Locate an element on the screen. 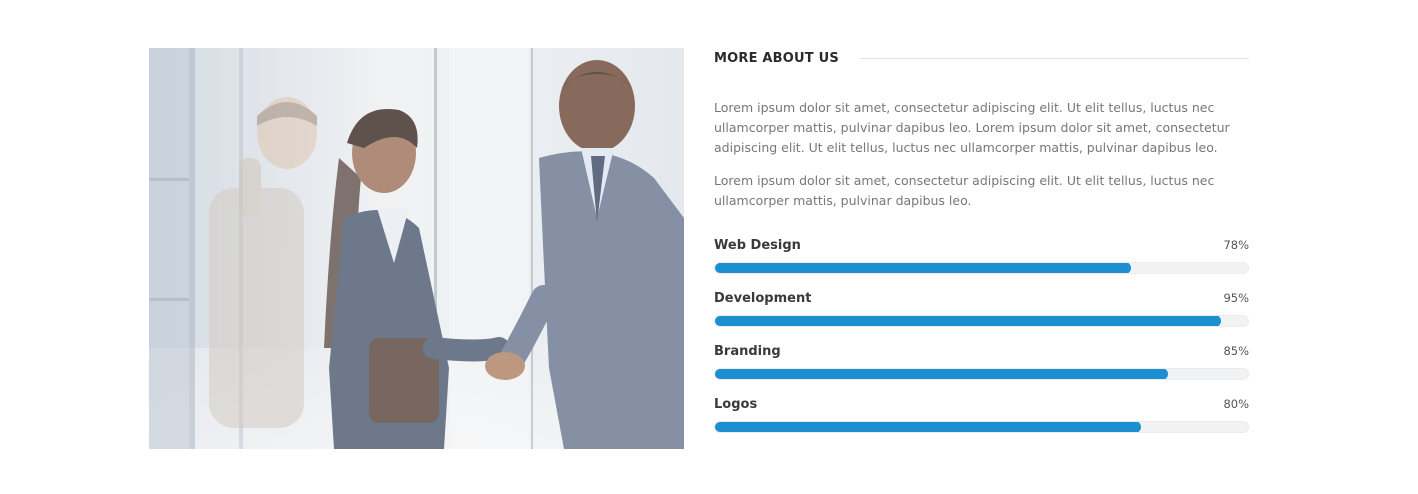 The height and width of the screenshot is (494, 1418). section-heading-row: MORE ABOUT US is located at coordinates (981, 58).